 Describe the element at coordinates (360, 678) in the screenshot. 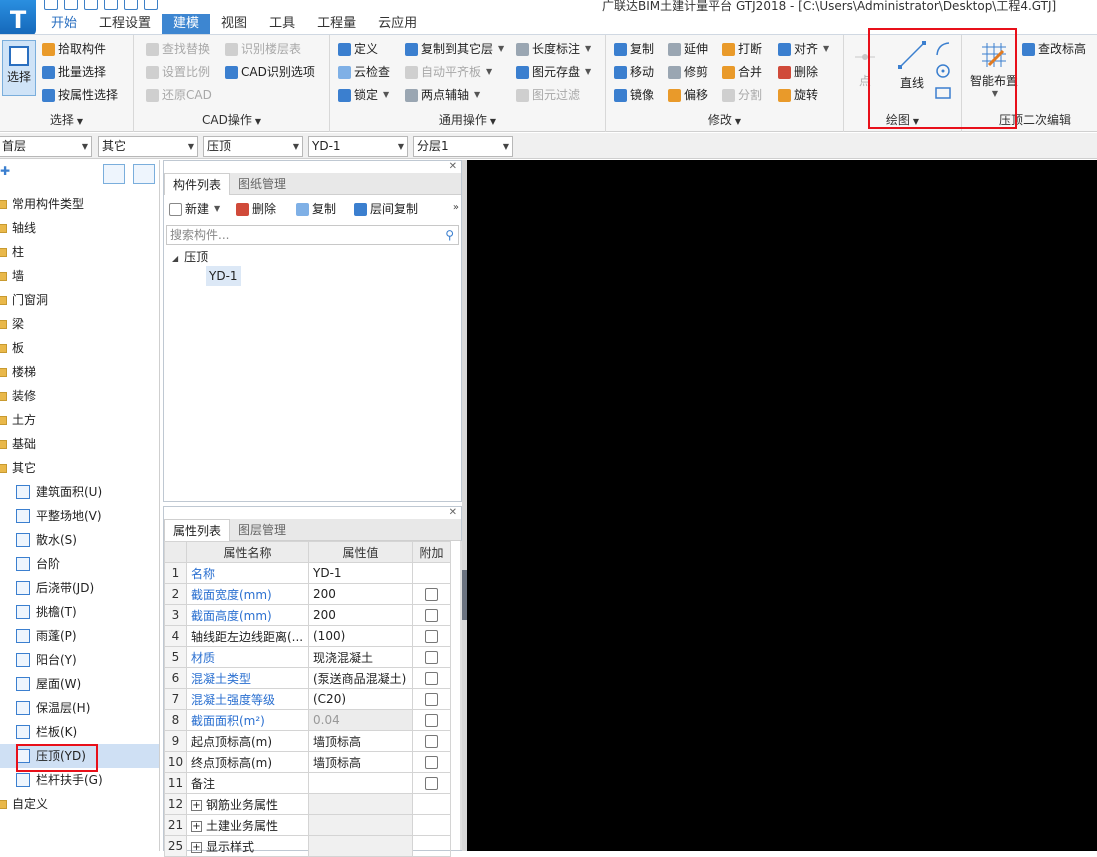

I see `property-value: (泵送商品混凝土)` at that location.